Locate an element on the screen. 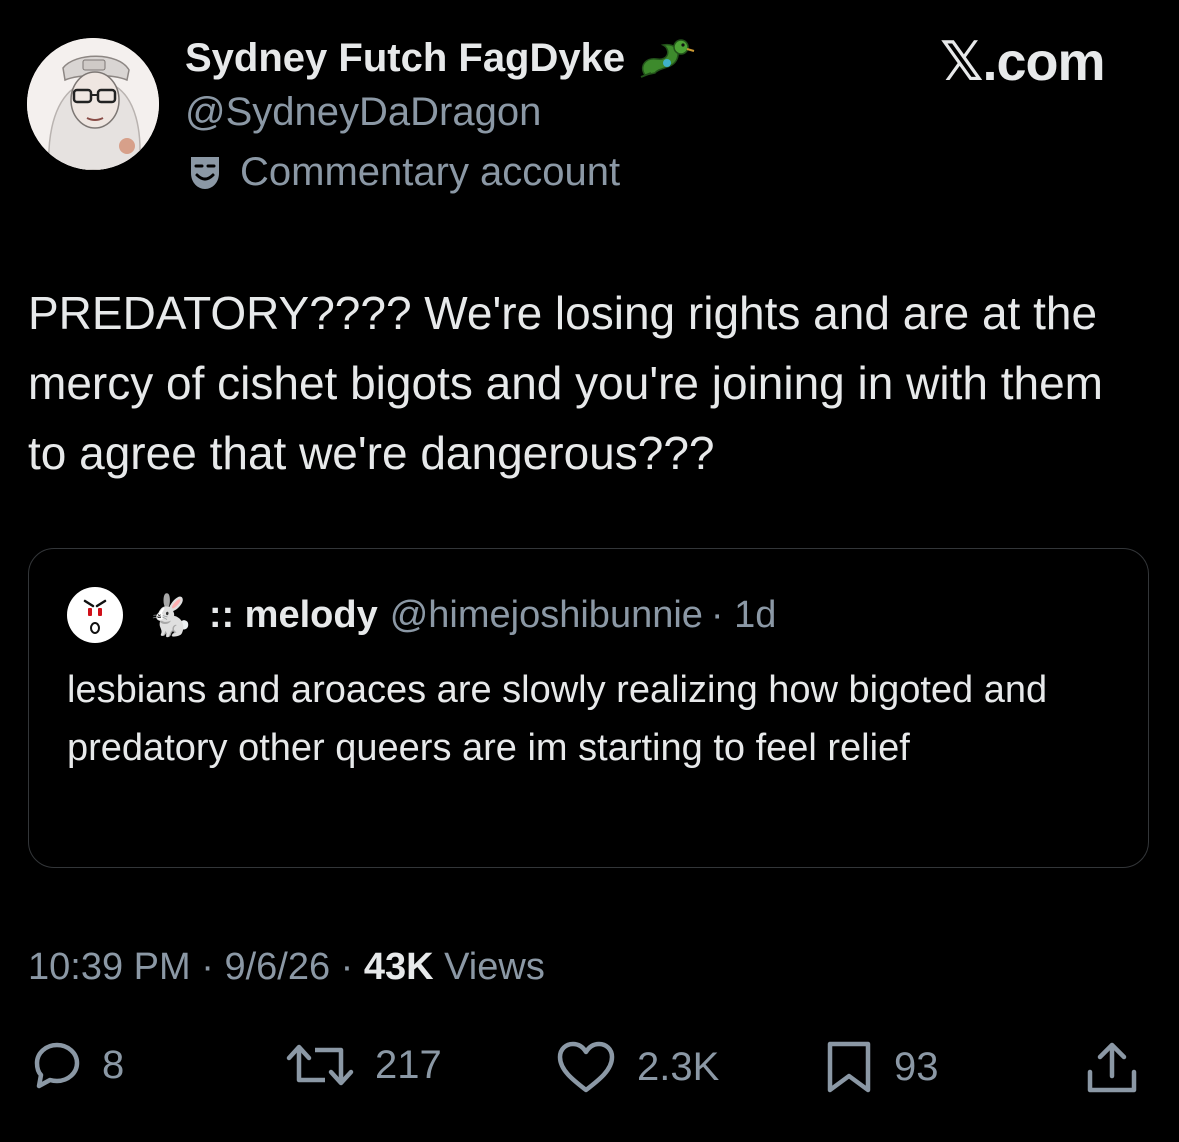 This screenshot has width=1179, height=1142. commentary-account-label: Commentary account is located at coordinates (404, 172).